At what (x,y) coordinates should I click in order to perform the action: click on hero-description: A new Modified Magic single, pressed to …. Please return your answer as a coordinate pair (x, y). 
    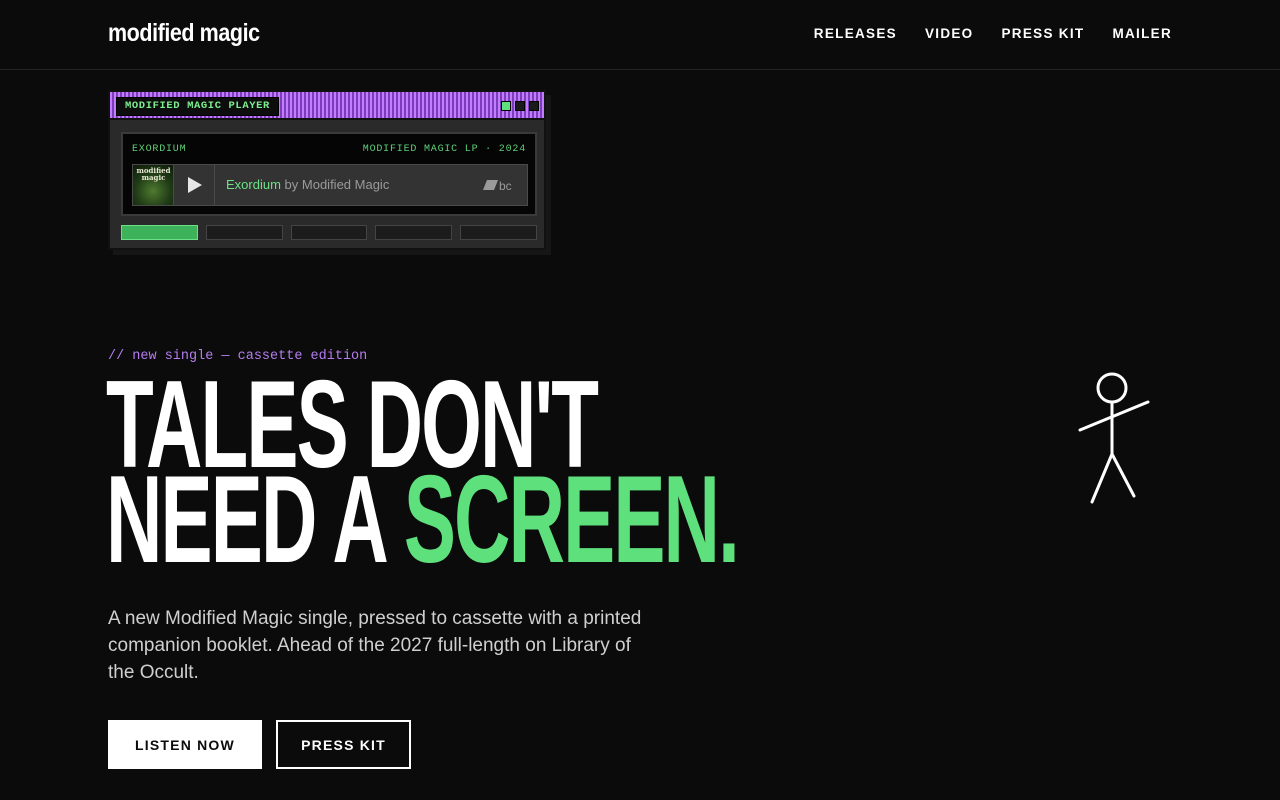
    Looking at the image, I should click on (375, 645).